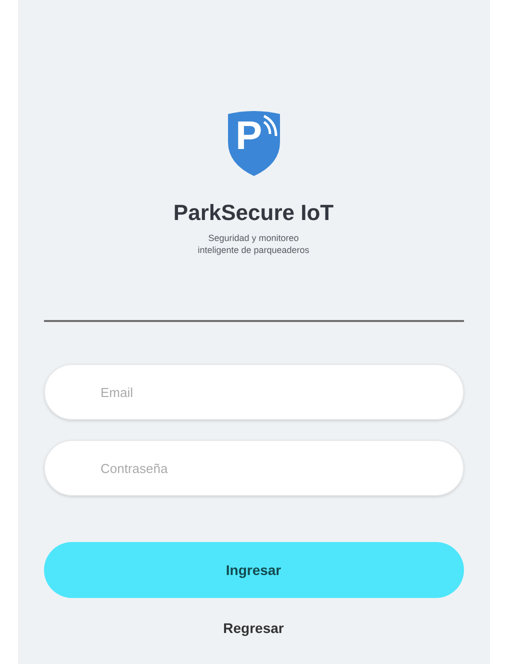  What do you see at coordinates (253, 628) in the screenshot?
I see `back-link: Regresar` at bounding box center [253, 628].